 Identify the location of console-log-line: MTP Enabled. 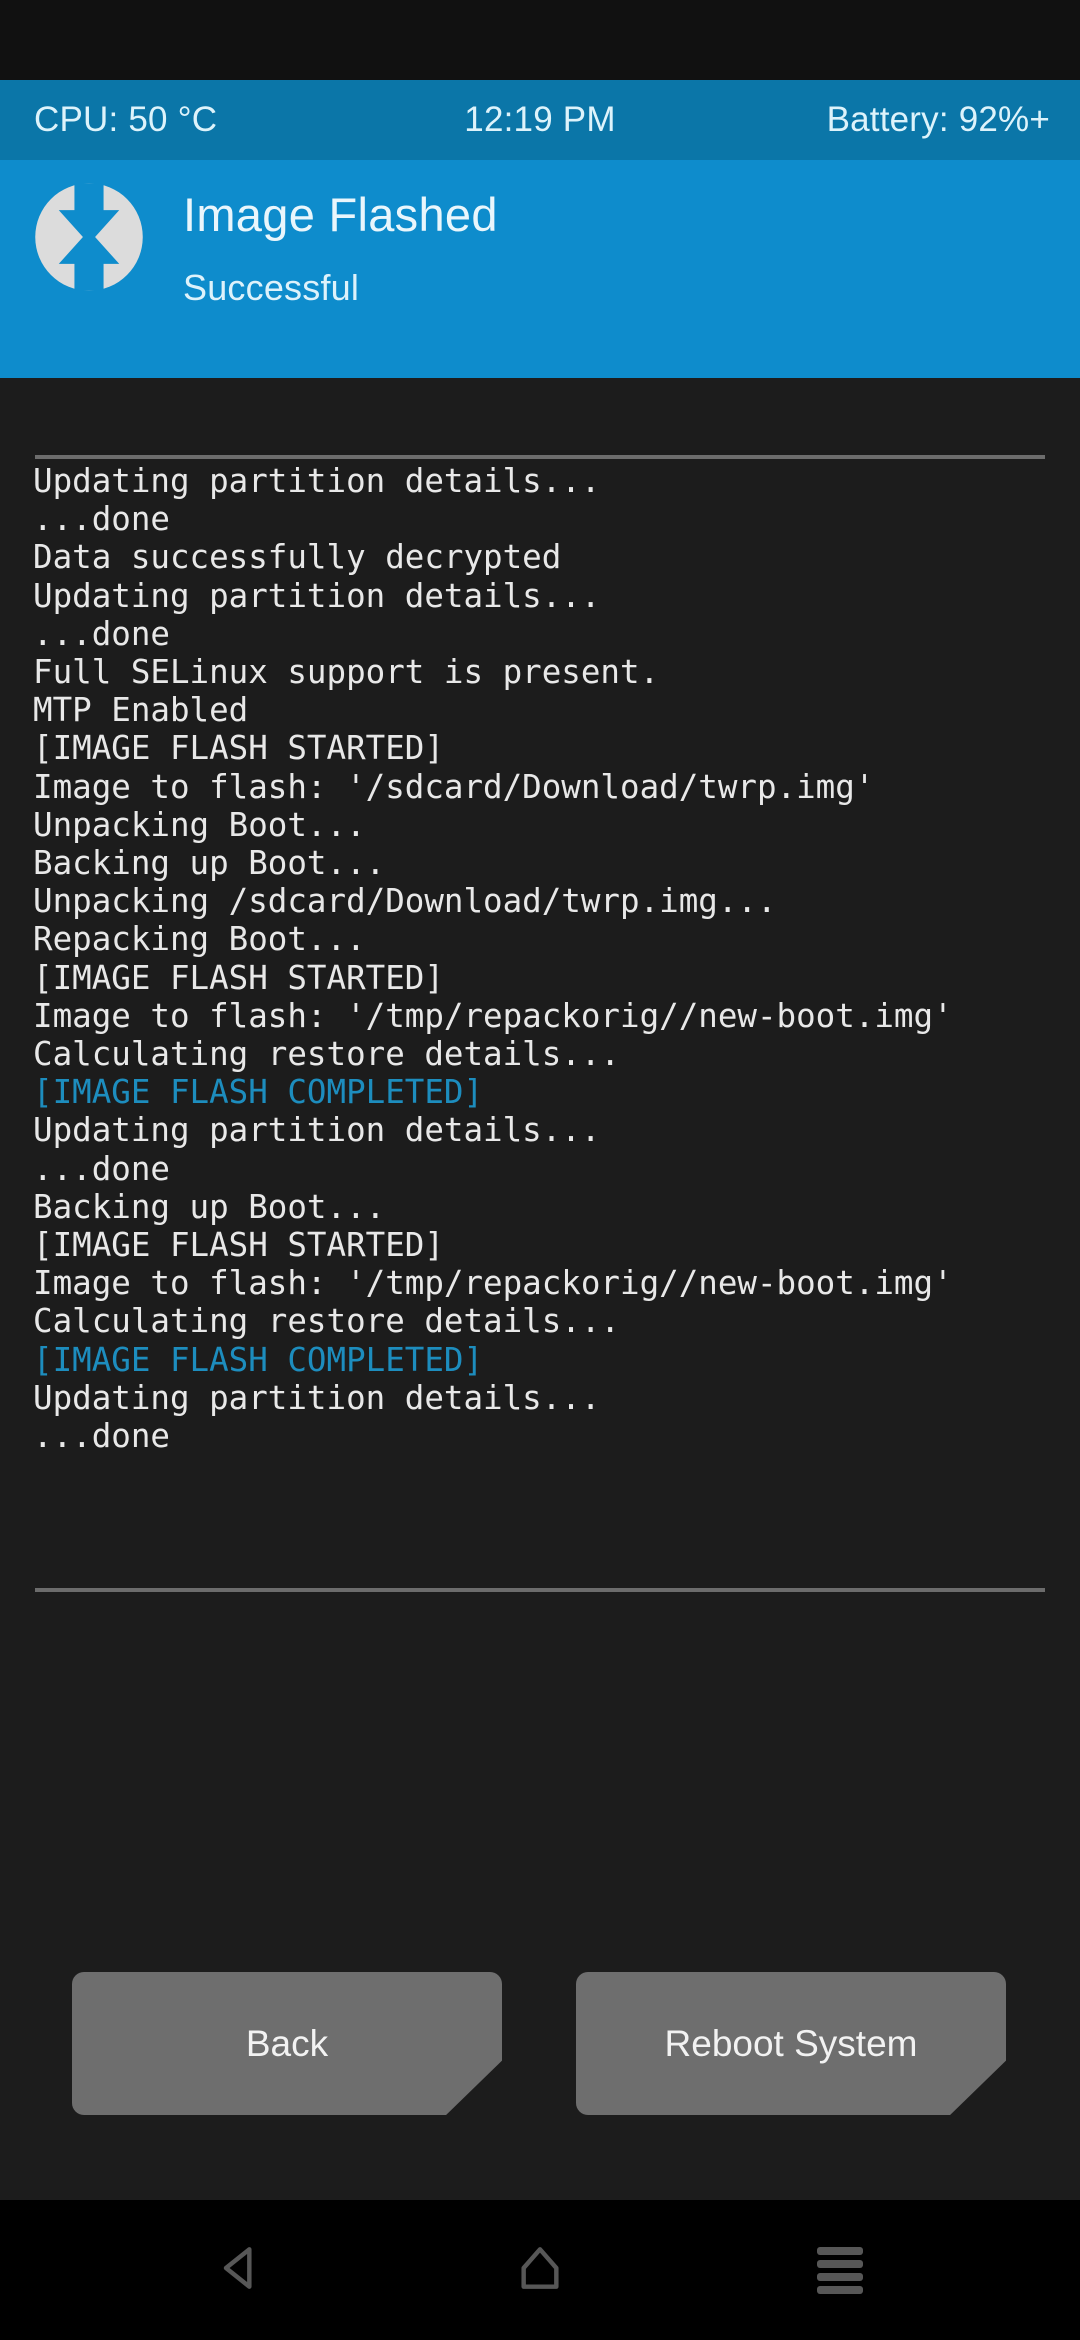
(141, 710).